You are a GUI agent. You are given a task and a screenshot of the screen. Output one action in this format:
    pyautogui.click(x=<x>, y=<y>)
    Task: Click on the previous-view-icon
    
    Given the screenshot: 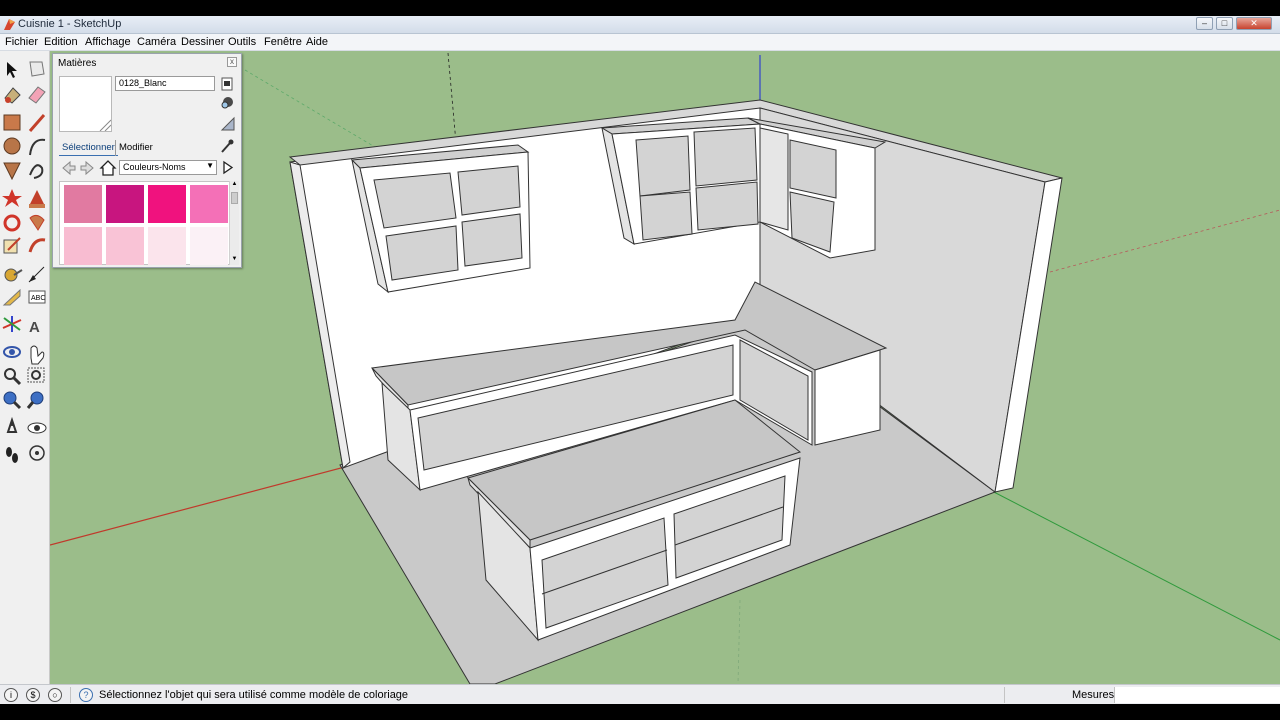 What is the action you would take?
    pyautogui.click(x=12, y=400)
    